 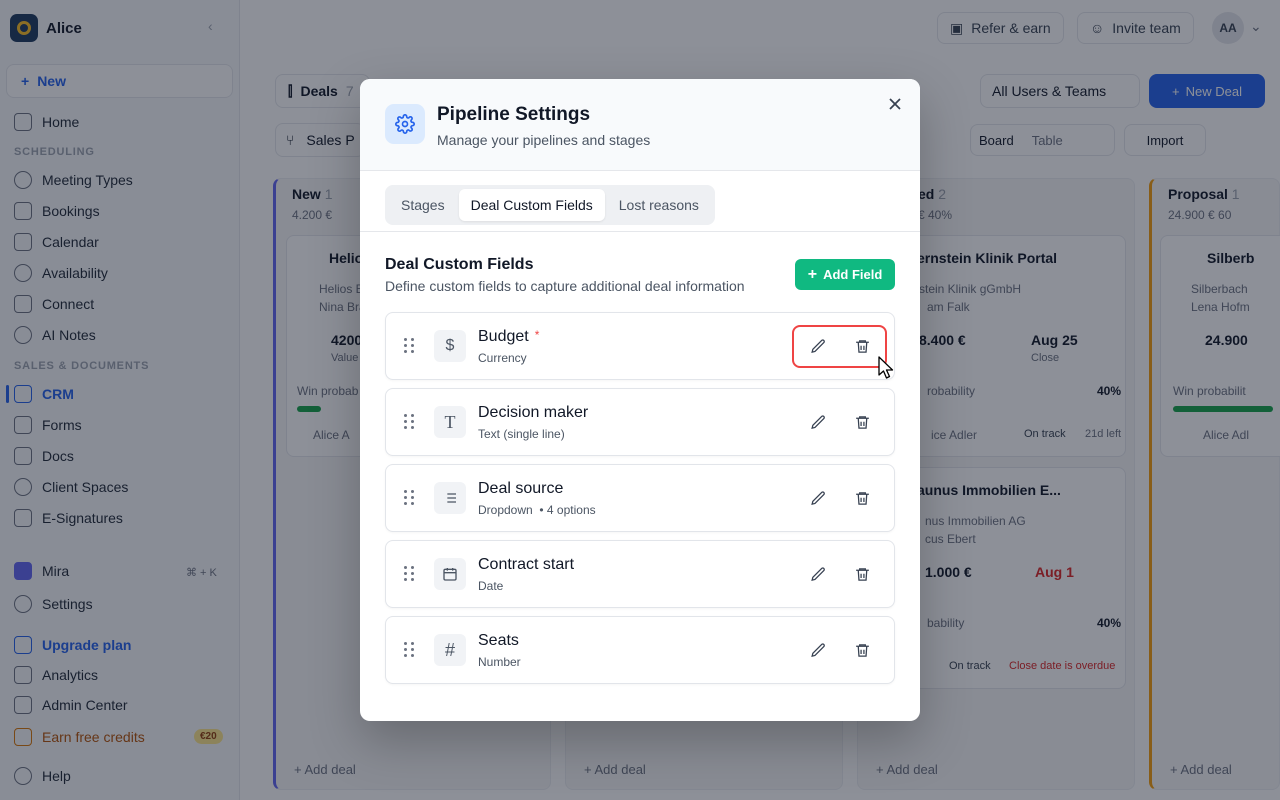 What do you see at coordinates (450, 422) in the screenshot?
I see `text-icon: T` at bounding box center [450, 422].